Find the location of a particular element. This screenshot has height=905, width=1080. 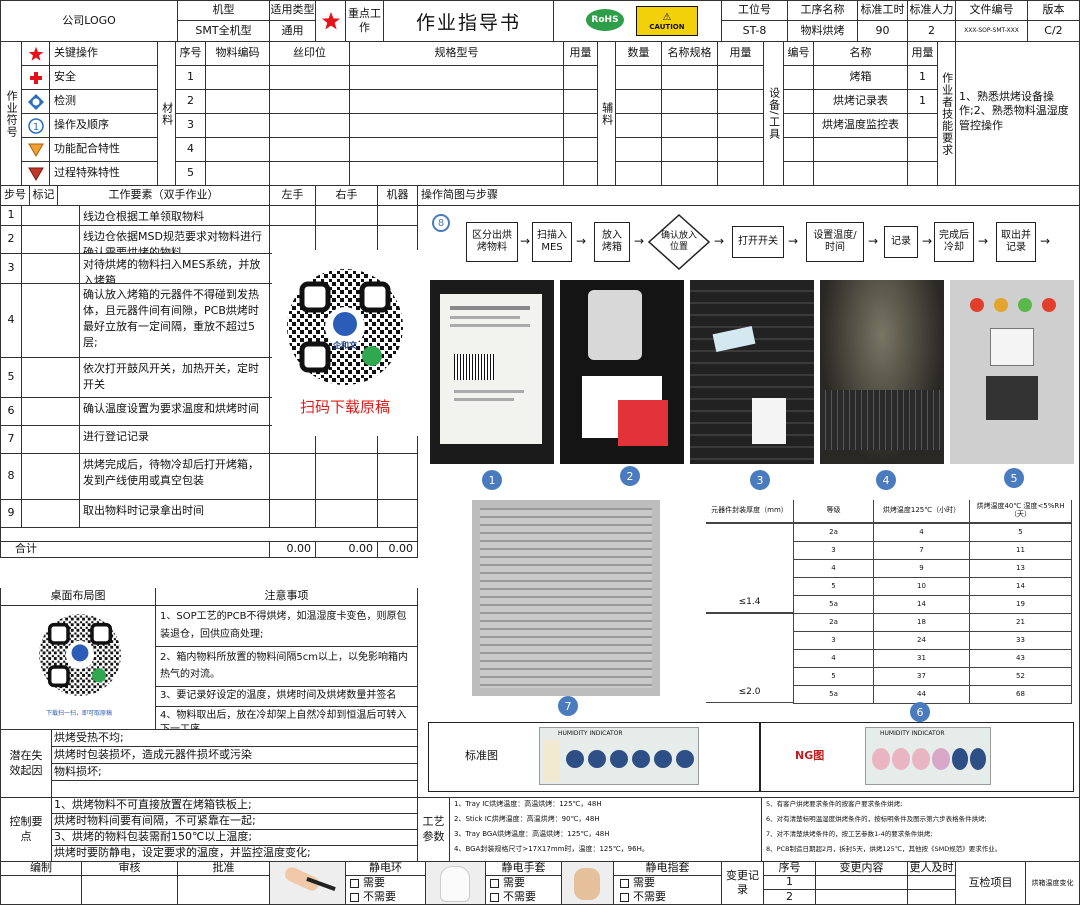

compliance-logos: RoHS ⚠ CAUTION is located at coordinates (638, 21).